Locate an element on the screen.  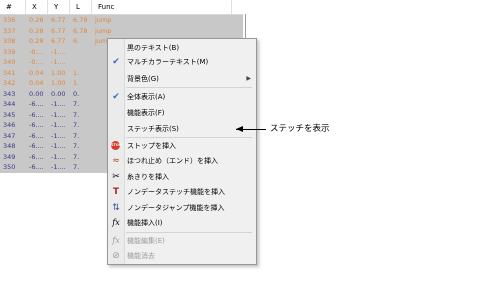
menu-item-show-all: ✔ 全体表示(A) is located at coordinates (182, 97).